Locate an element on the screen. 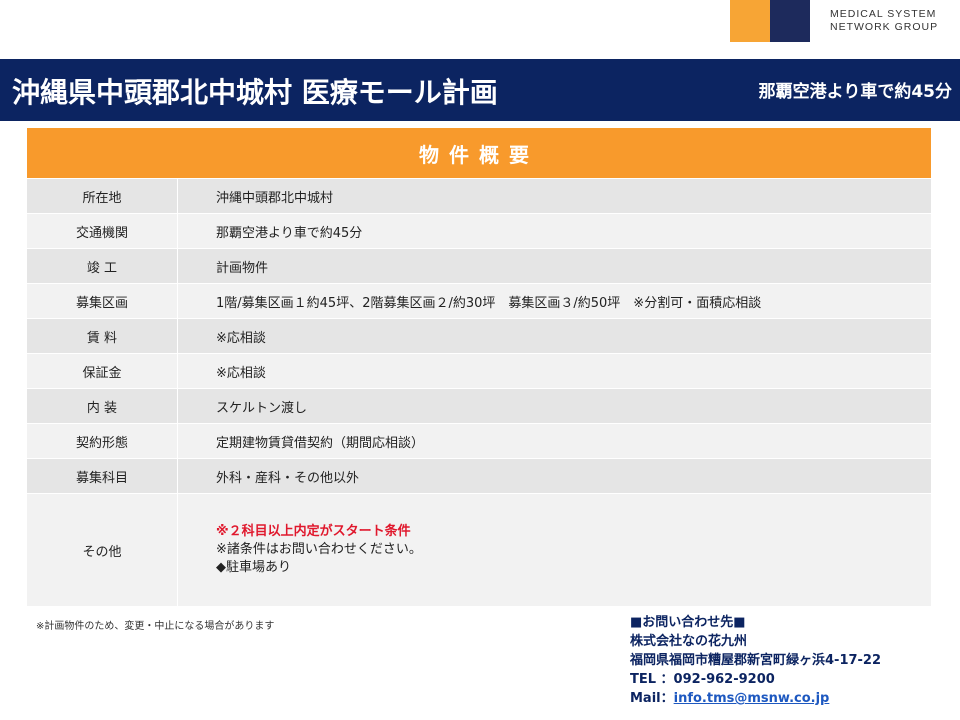  row-label: 募集科目 is located at coordinates (102, 476).